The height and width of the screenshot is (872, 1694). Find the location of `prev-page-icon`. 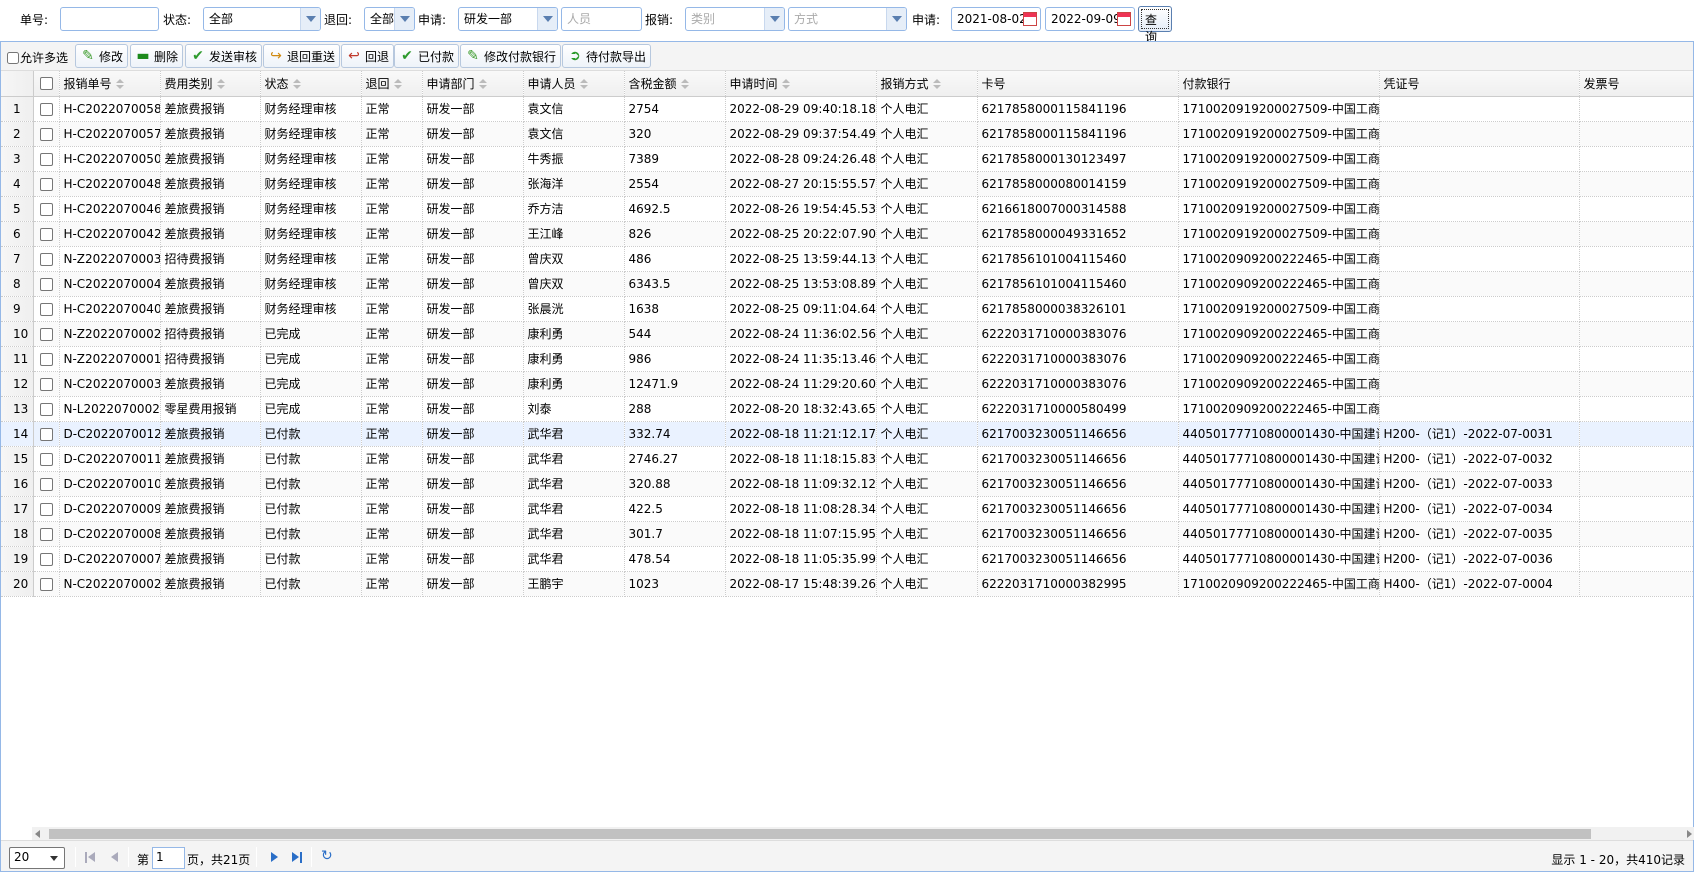

prev-page-icon is located at coordinates (115, 858).